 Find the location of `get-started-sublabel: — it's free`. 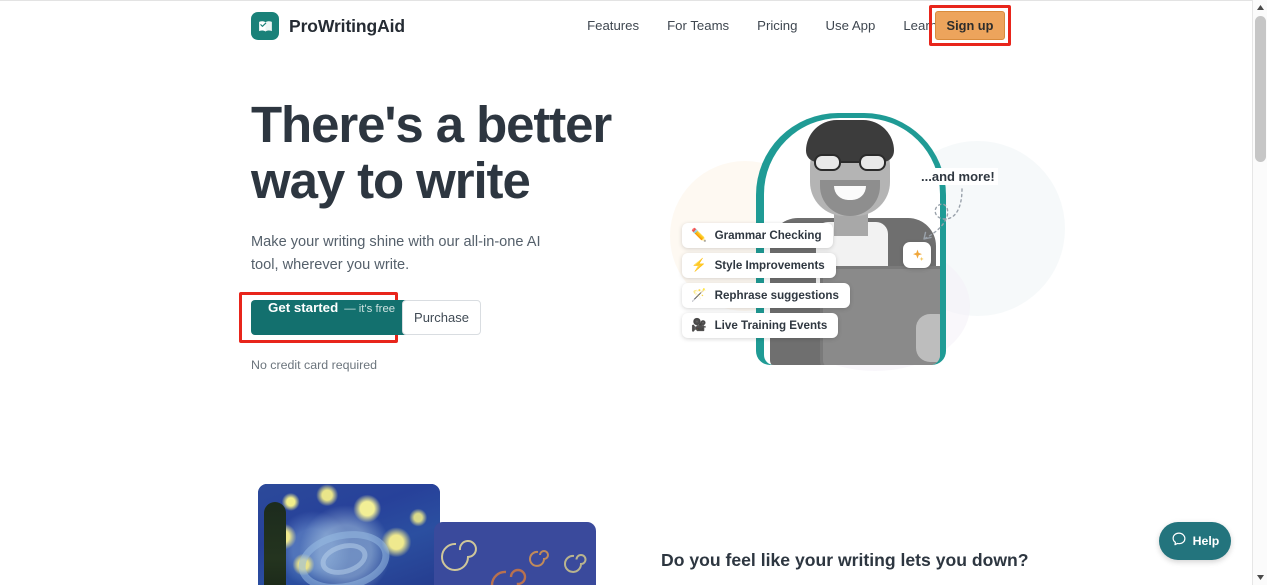

get-started-sublabel: — it's free is located at coordinates (370, 309).